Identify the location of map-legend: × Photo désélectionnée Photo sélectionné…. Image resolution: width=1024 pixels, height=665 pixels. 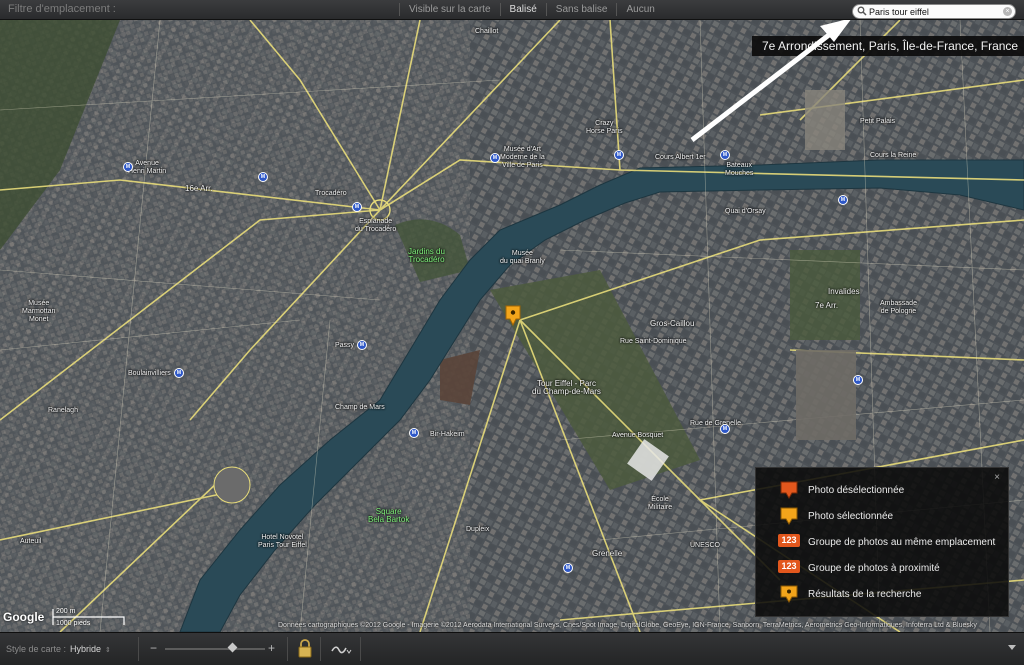
(882, 542).